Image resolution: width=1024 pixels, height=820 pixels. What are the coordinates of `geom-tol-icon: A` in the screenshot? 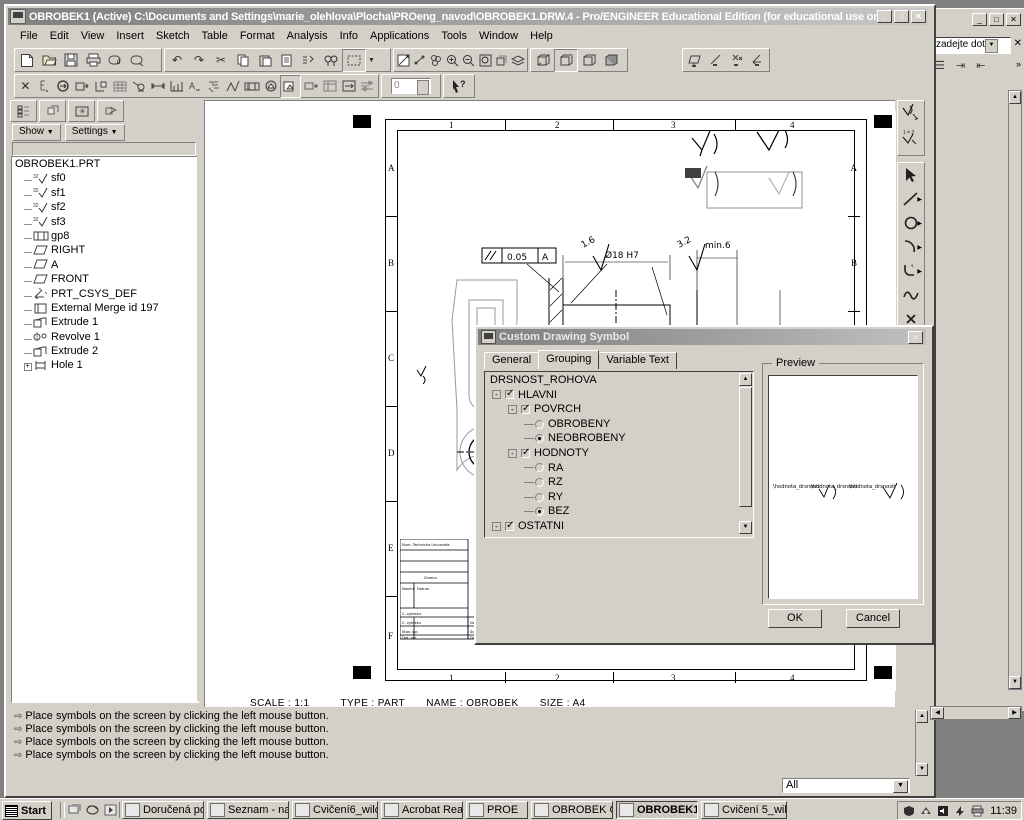 It's located at (195, 86).